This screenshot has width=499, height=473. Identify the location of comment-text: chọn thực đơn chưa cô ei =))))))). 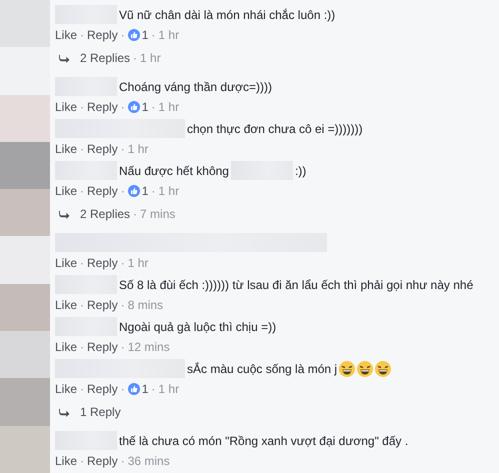
(275, 129).